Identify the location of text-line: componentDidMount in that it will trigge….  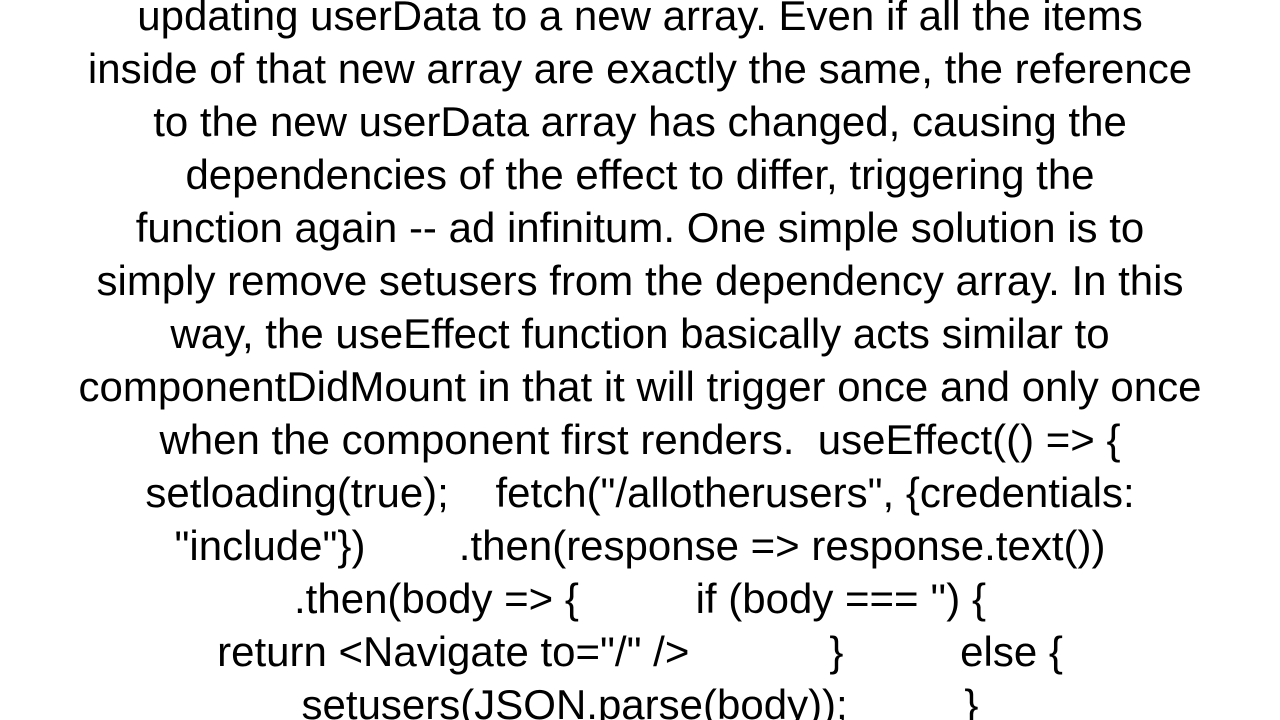
(640, 386).